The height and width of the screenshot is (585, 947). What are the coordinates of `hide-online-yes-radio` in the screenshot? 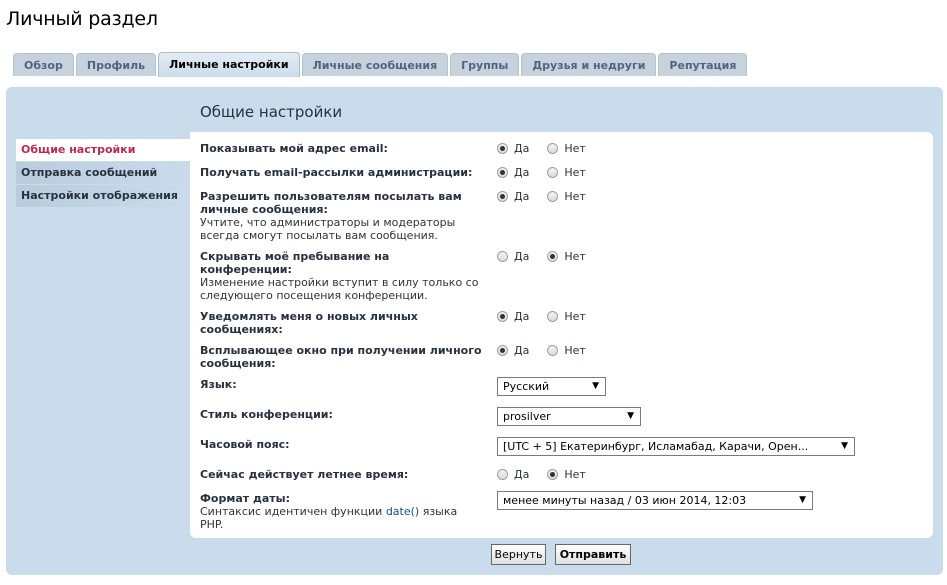 It's located at (502, 256).